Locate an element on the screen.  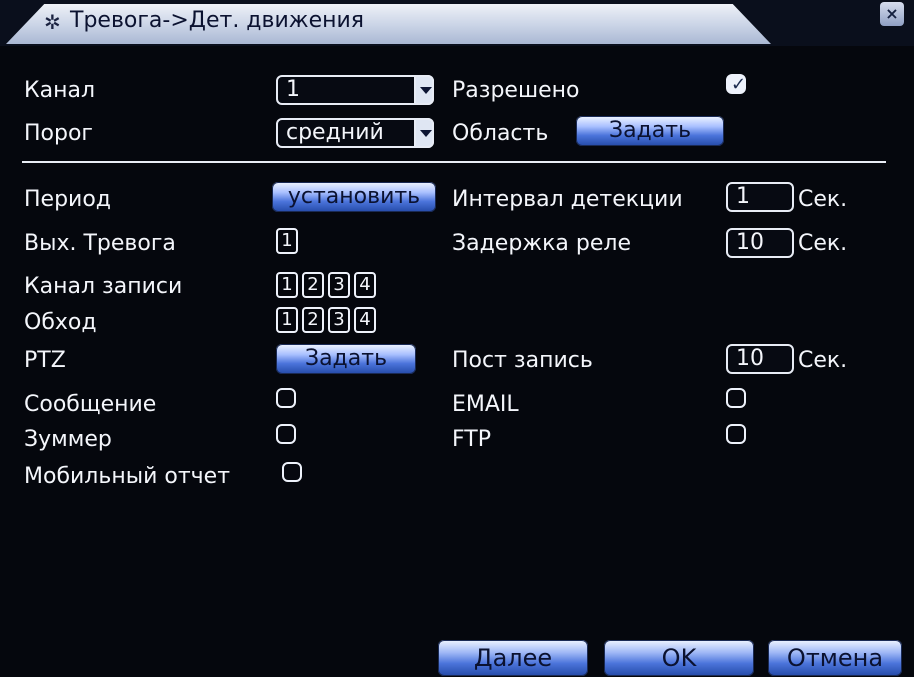
cancel-button: Отмена is located at coordinates (835, 658).